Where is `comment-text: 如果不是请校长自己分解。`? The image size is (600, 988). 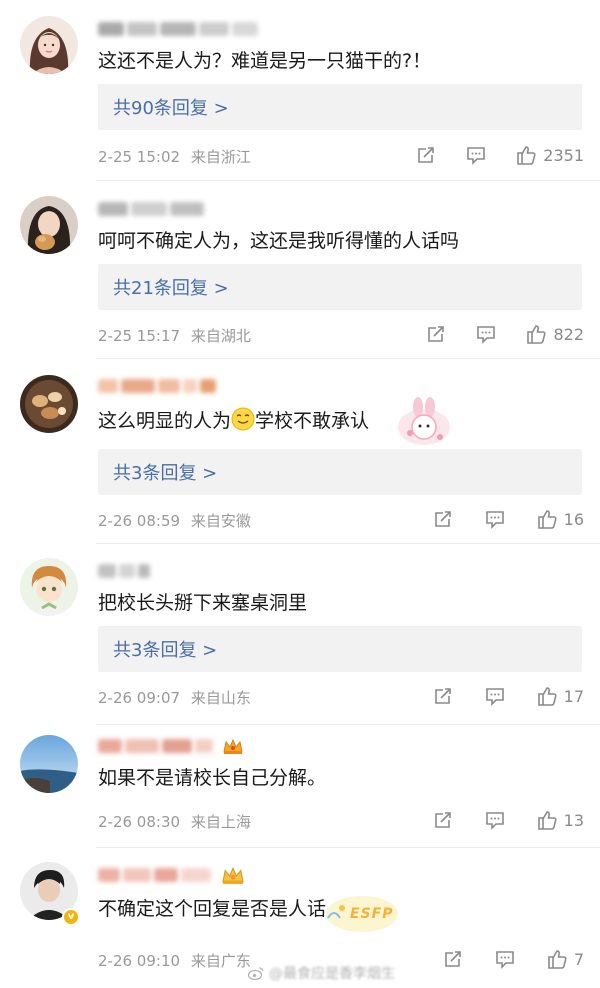
comment-text: 如果不是请校长自己分解。 is located at coordinates (212, 778).